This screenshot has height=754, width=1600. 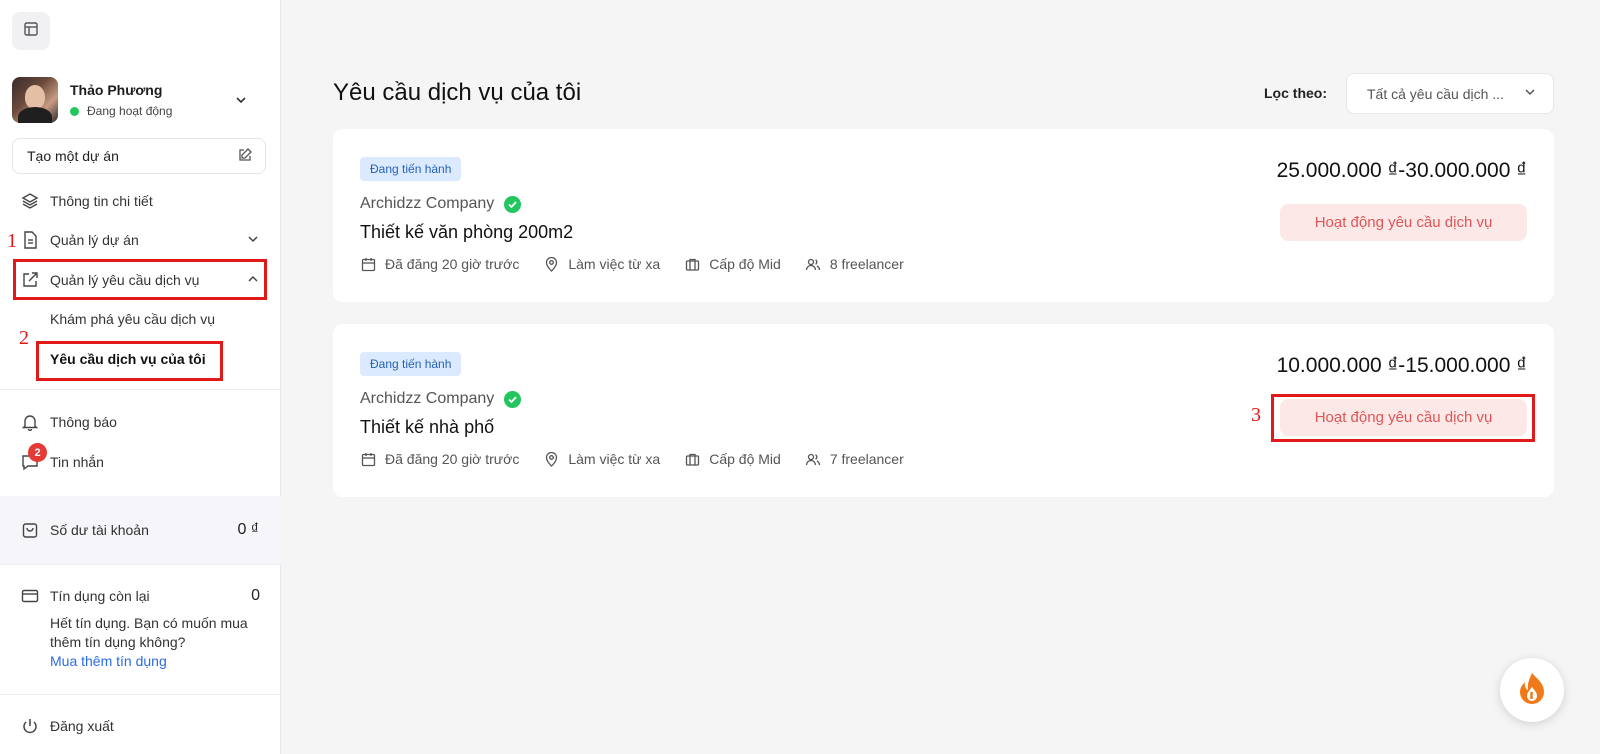 I want to click on credit-card-icon, so click(x=30, y=596).